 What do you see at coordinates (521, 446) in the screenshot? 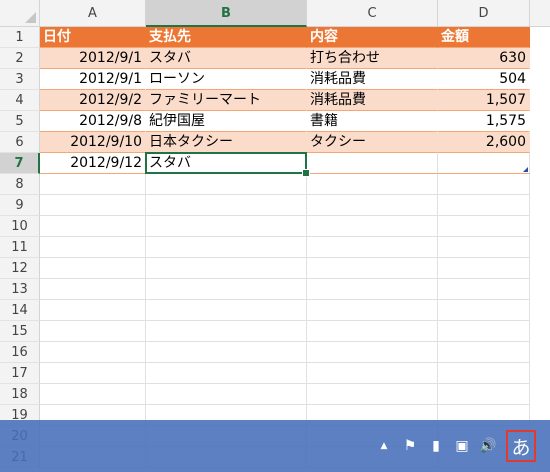
I see `ime-mode-button: あ` at bounding box center [521, 446].